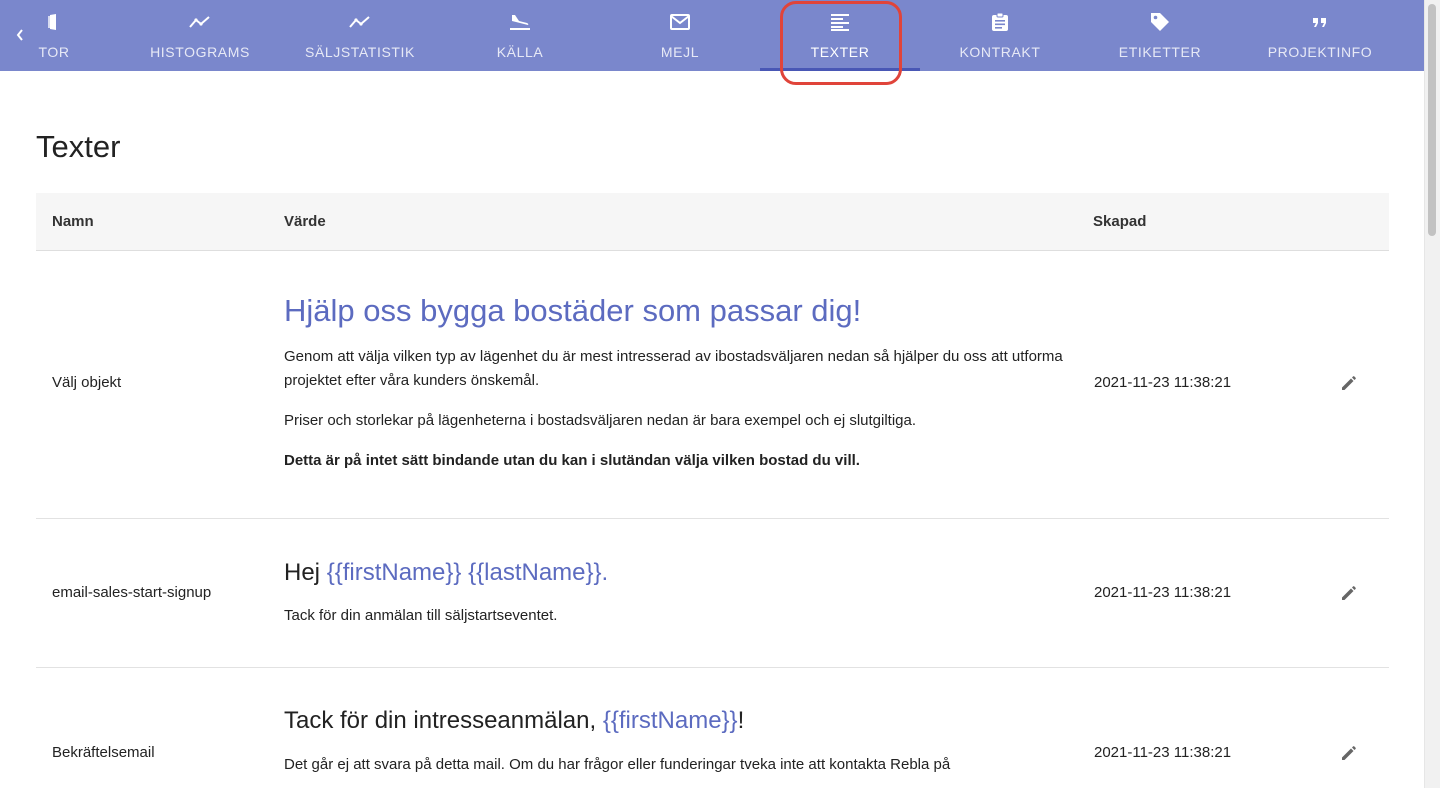 This screenshot has width=1440, height=788. Describe the element at coordinates (78, 146) in the screenshot. I see `page-title: Texter` at that location.